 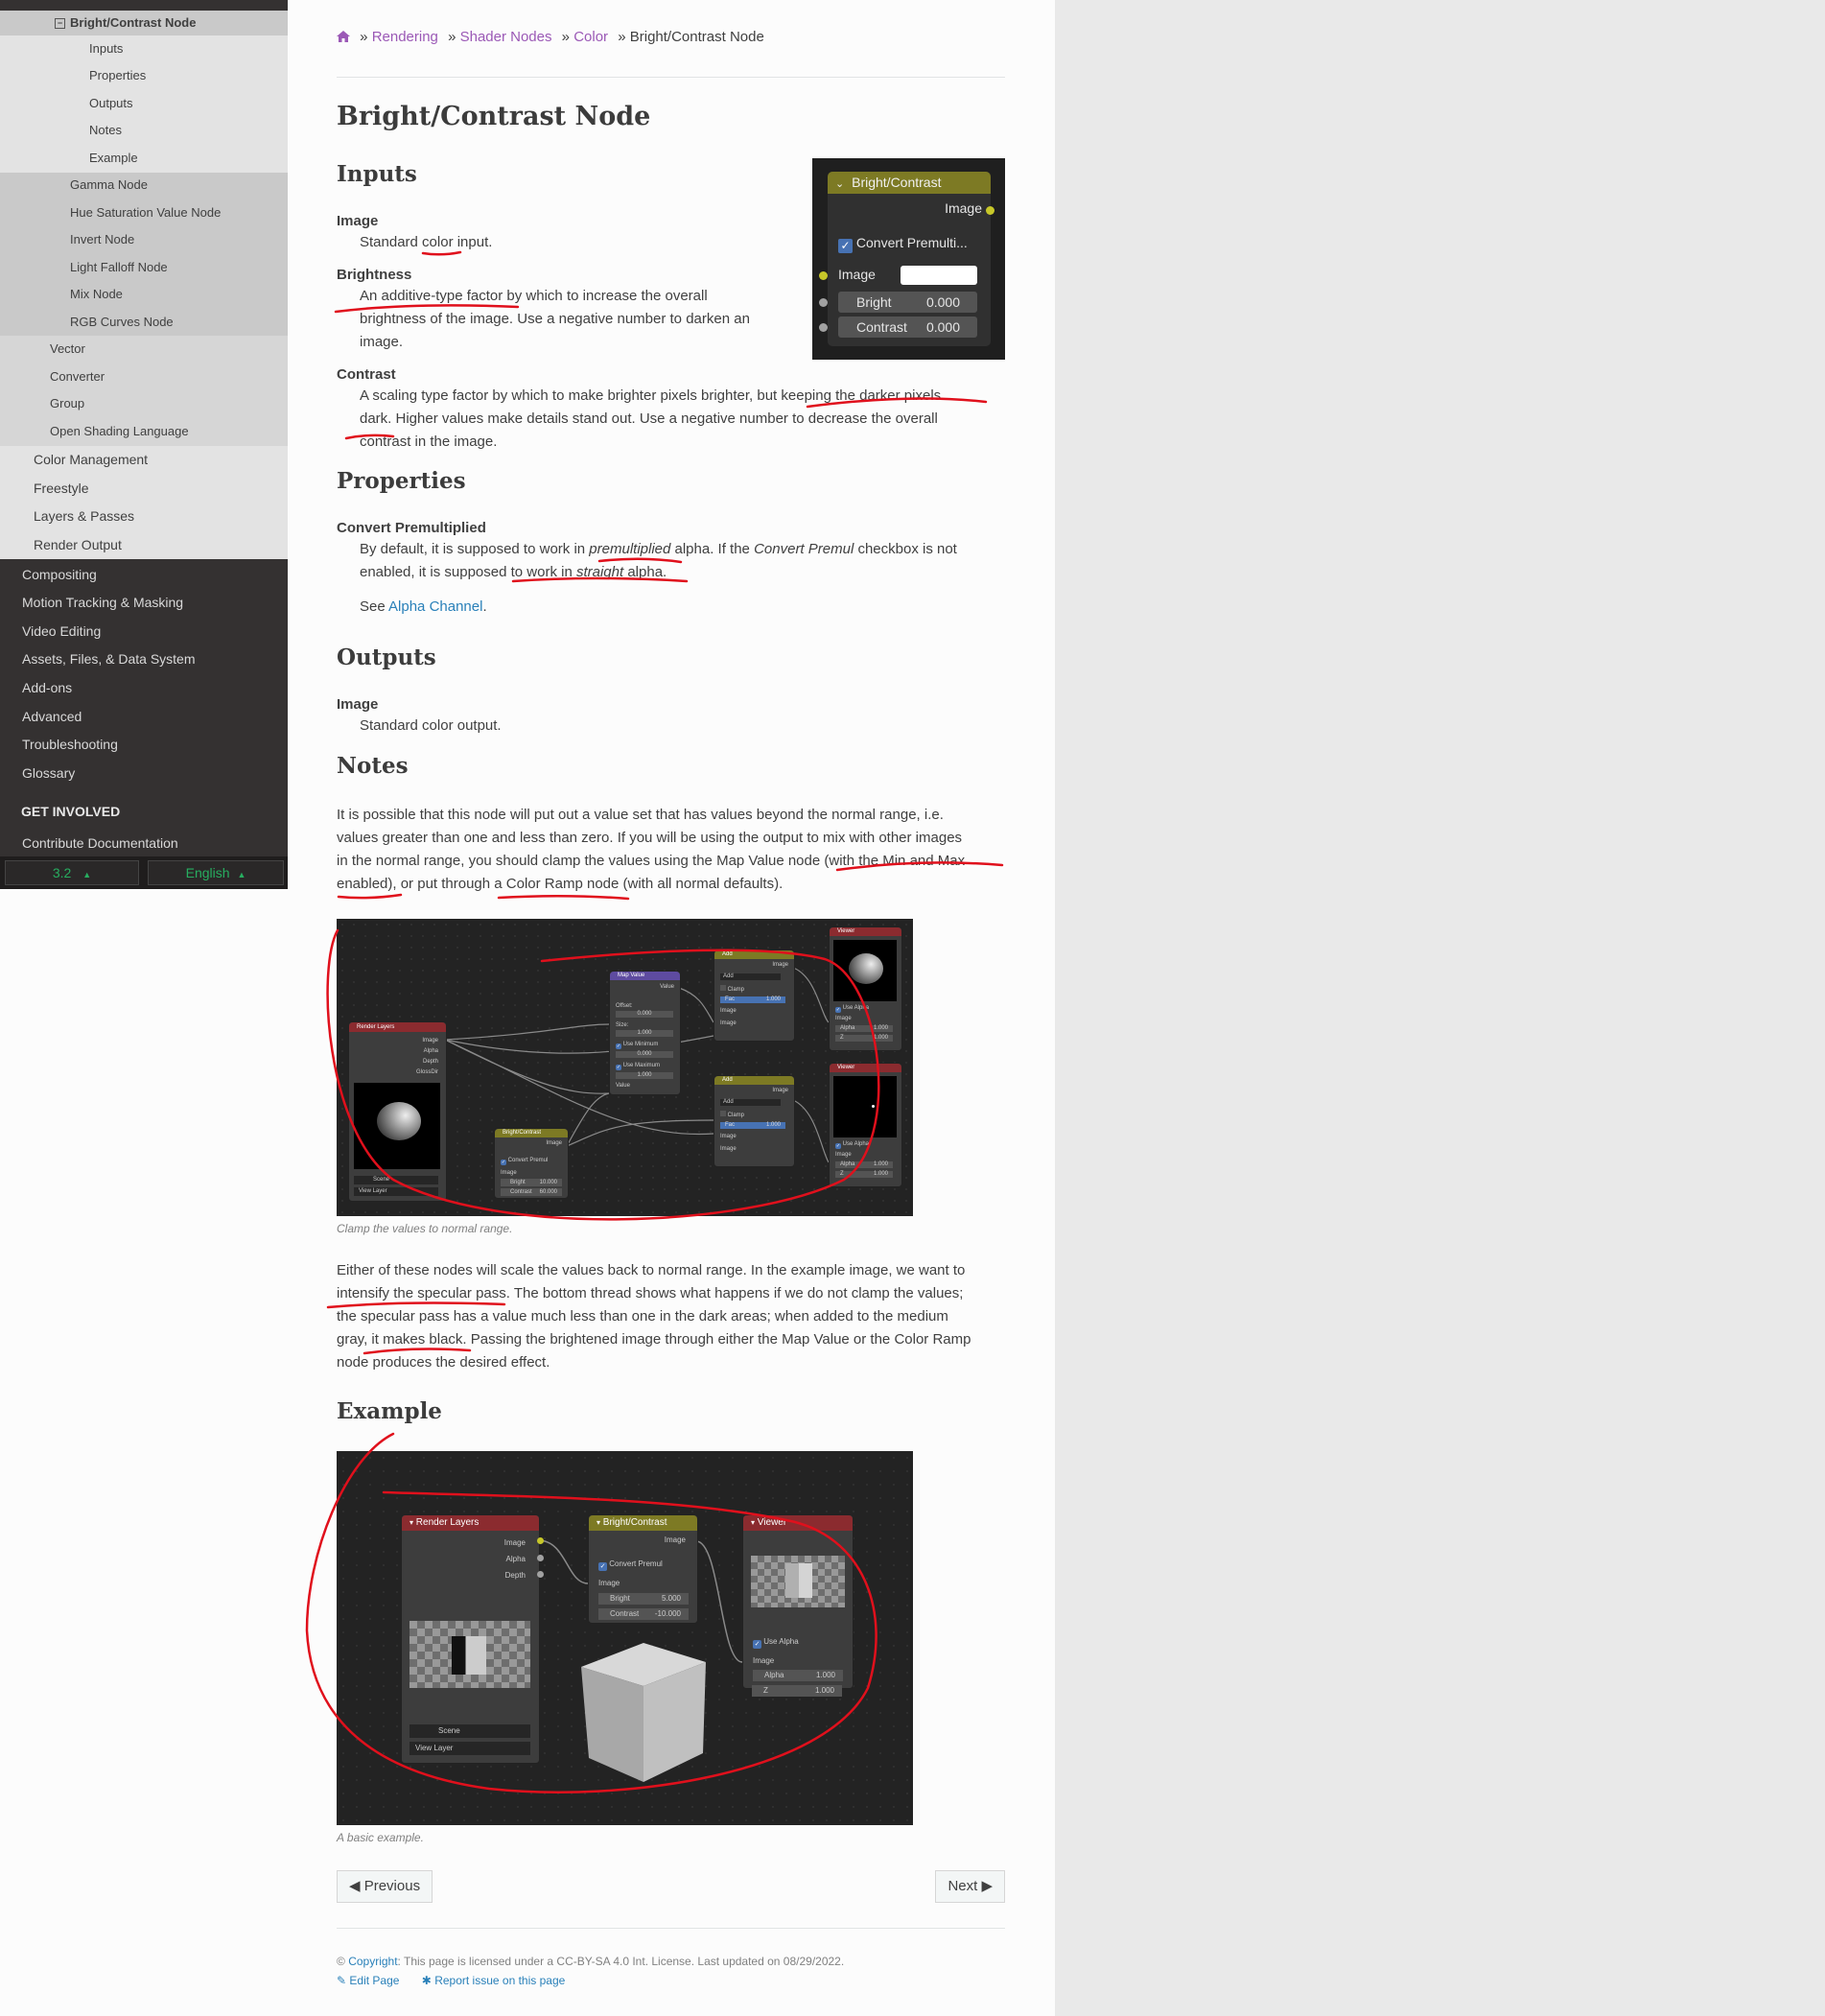 I want to click on viewer-node: ▾ Viewer ✓ Use Alpha Image Alpha 1.000, so click(x=798, y=1601).